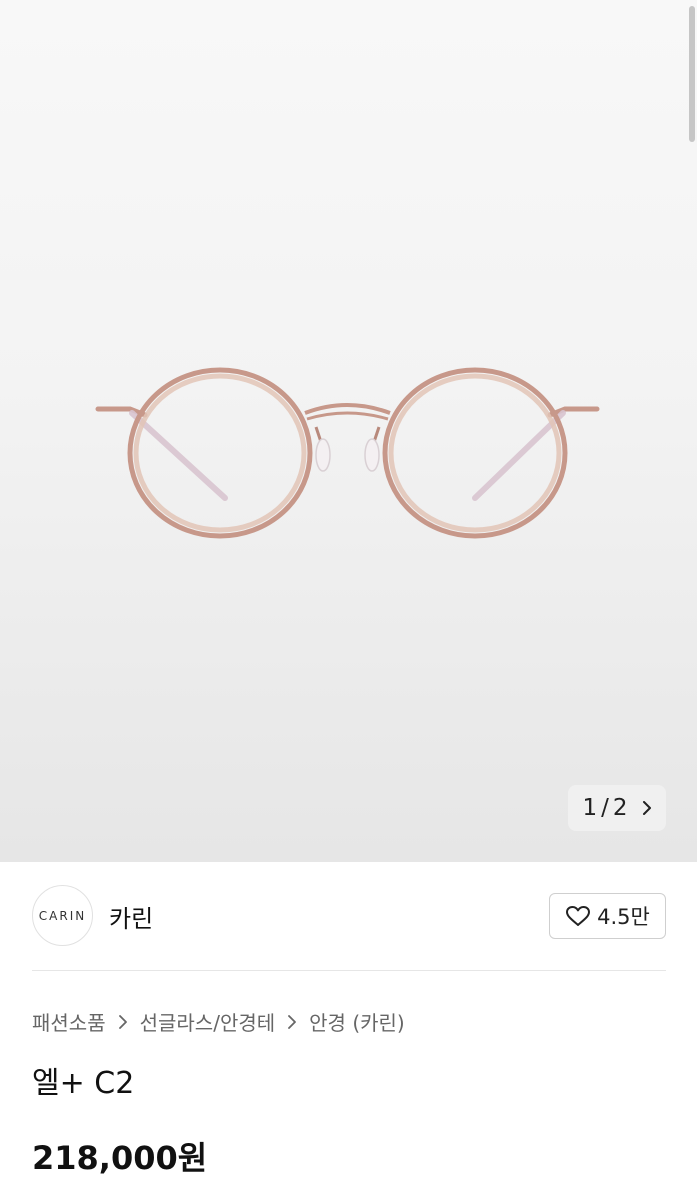 The image size is (697, 1200). I want to click on breadcrumb-item: 선글라스/안경테, so click(208, 1021).